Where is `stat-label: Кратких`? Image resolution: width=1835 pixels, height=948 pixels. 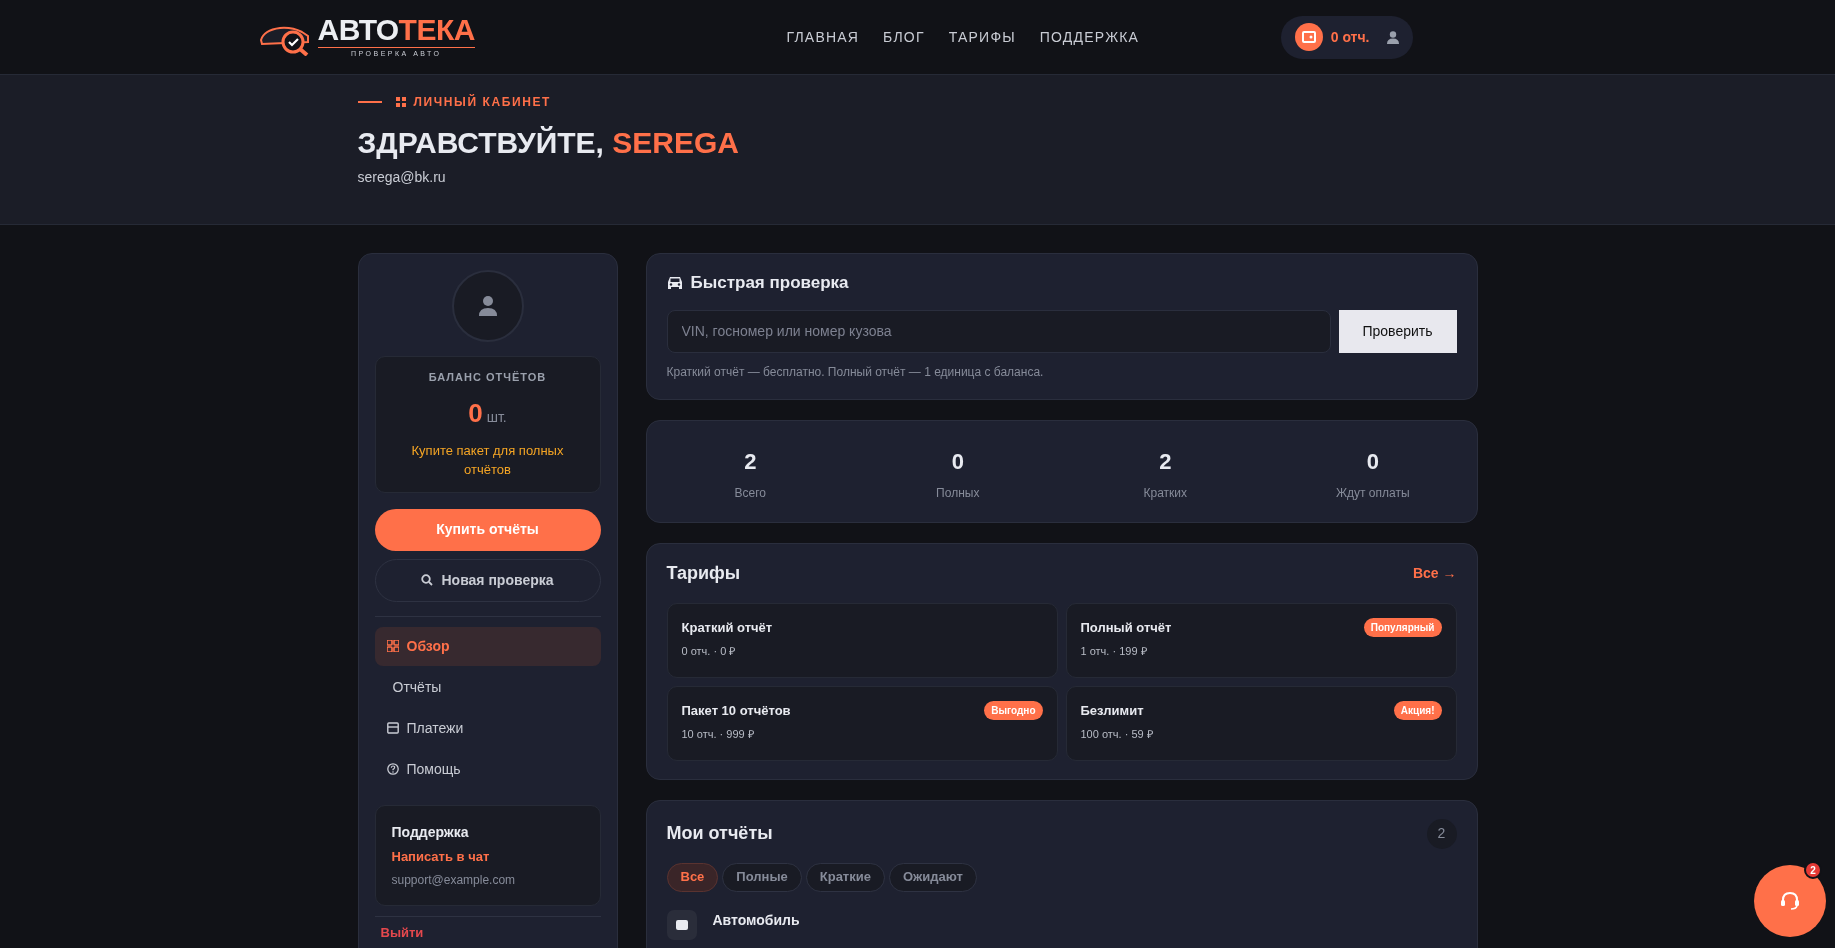 stat-label: Кратких is located at coordinates (1165, 493).